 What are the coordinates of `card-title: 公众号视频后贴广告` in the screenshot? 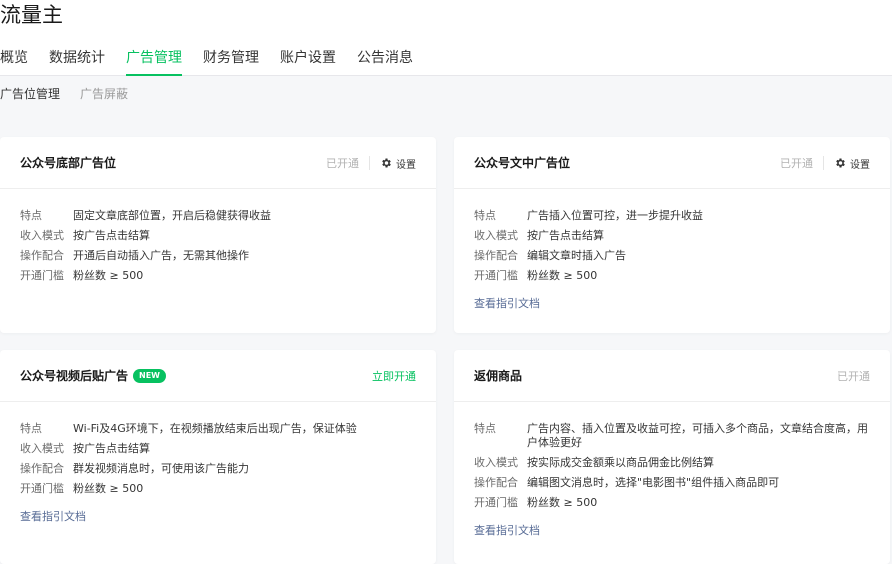 It's located at (74, 376).